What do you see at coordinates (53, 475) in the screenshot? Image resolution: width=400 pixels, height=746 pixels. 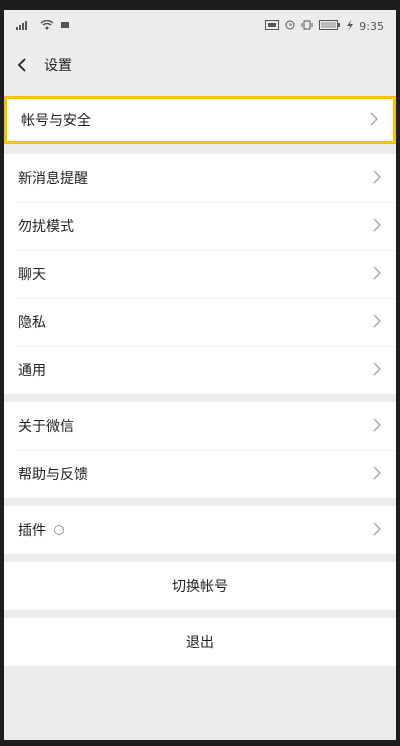 I see `row-label: 帮助与反馈` at bounding box center [53, 475].